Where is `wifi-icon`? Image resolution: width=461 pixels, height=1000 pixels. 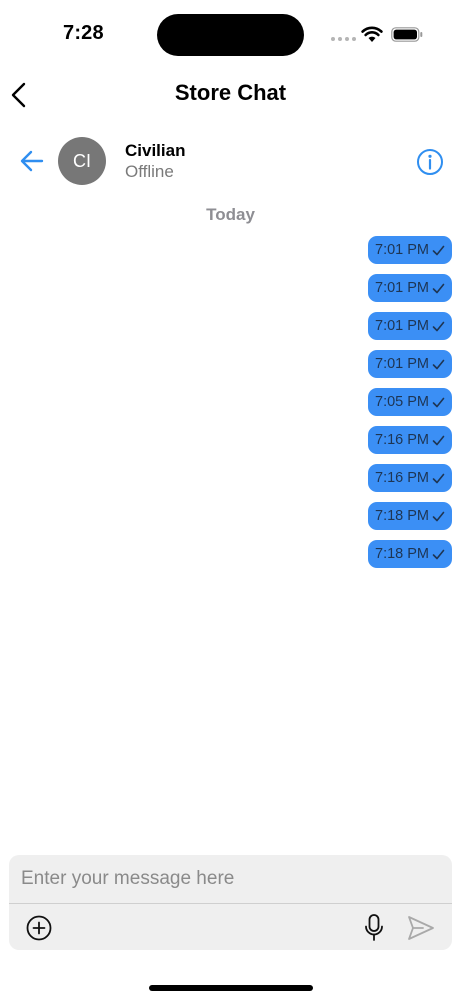
wifi-icon is located at coordinates (372, 34).